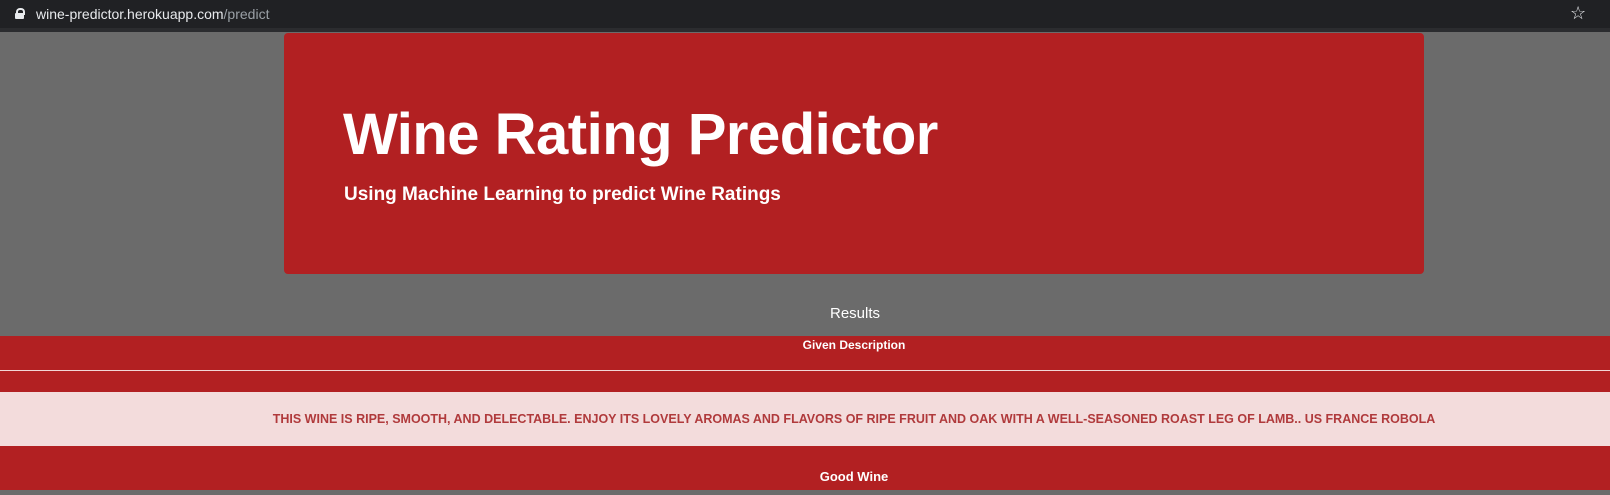  What do you see at coordinates (805, 14) in the screenshot?
I see `browser-address-bar: wine-predictor.herokuapp.com/predict ☆` at bounding box center [805, 14].